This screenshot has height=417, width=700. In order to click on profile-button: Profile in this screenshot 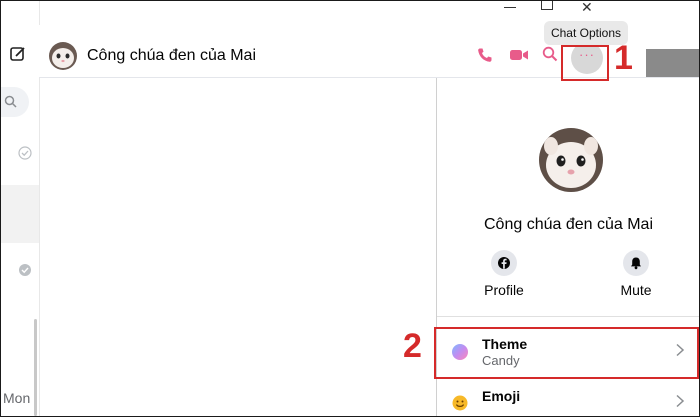, I will do `click(504, 274)`.